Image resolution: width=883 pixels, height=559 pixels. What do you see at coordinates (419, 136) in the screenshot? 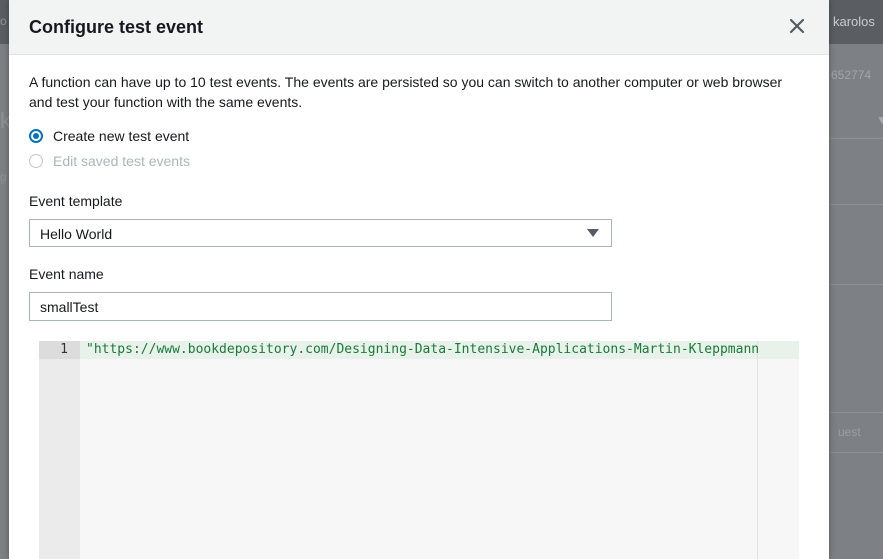
I see `create-new-test-event-option: Create new test event` at bounding box center [419, 136].